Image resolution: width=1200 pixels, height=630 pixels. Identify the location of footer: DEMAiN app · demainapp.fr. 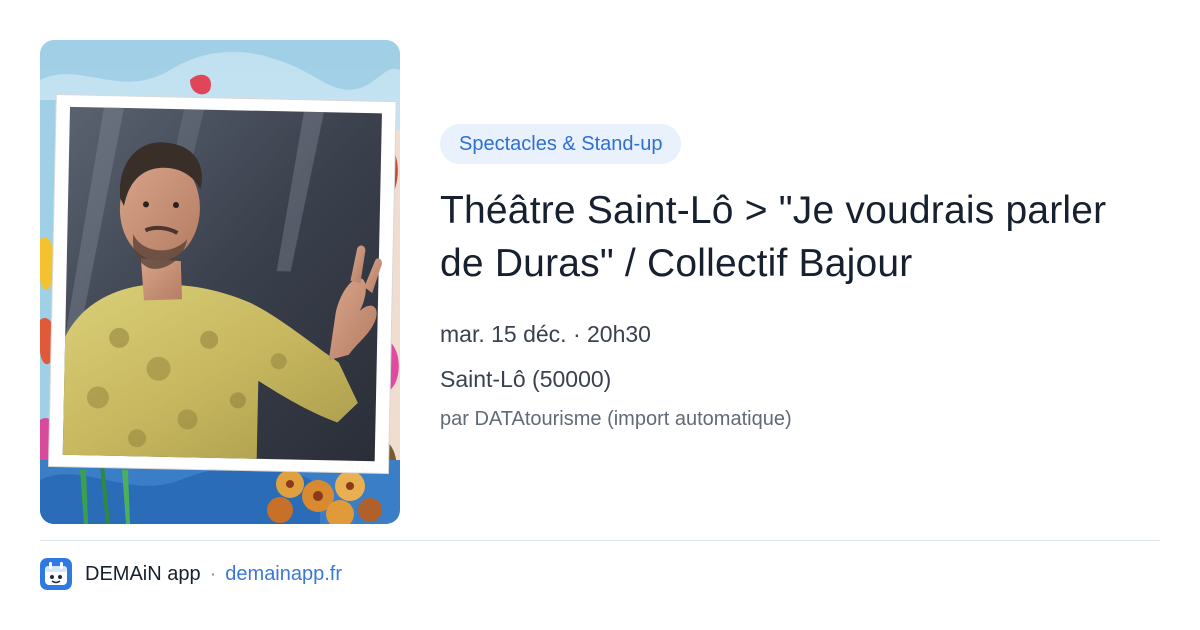
(191, 574).